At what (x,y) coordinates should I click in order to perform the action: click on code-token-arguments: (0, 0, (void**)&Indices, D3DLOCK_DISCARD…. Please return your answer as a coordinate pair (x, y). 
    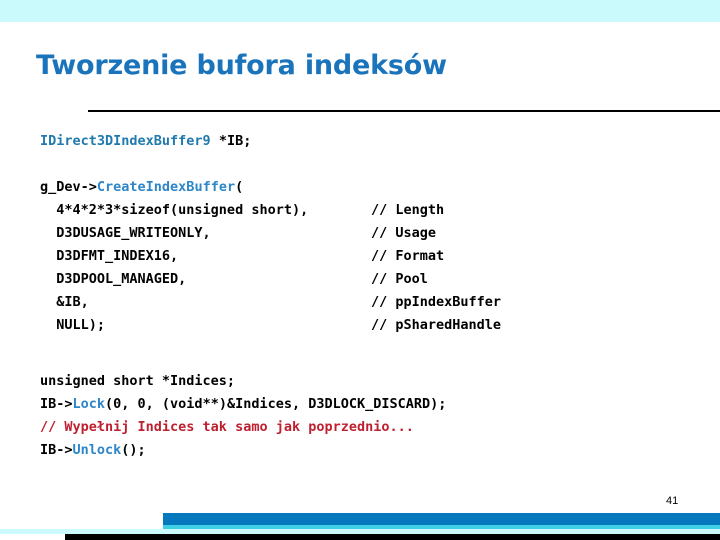
    Looking at the image, I should click on (276, 404).